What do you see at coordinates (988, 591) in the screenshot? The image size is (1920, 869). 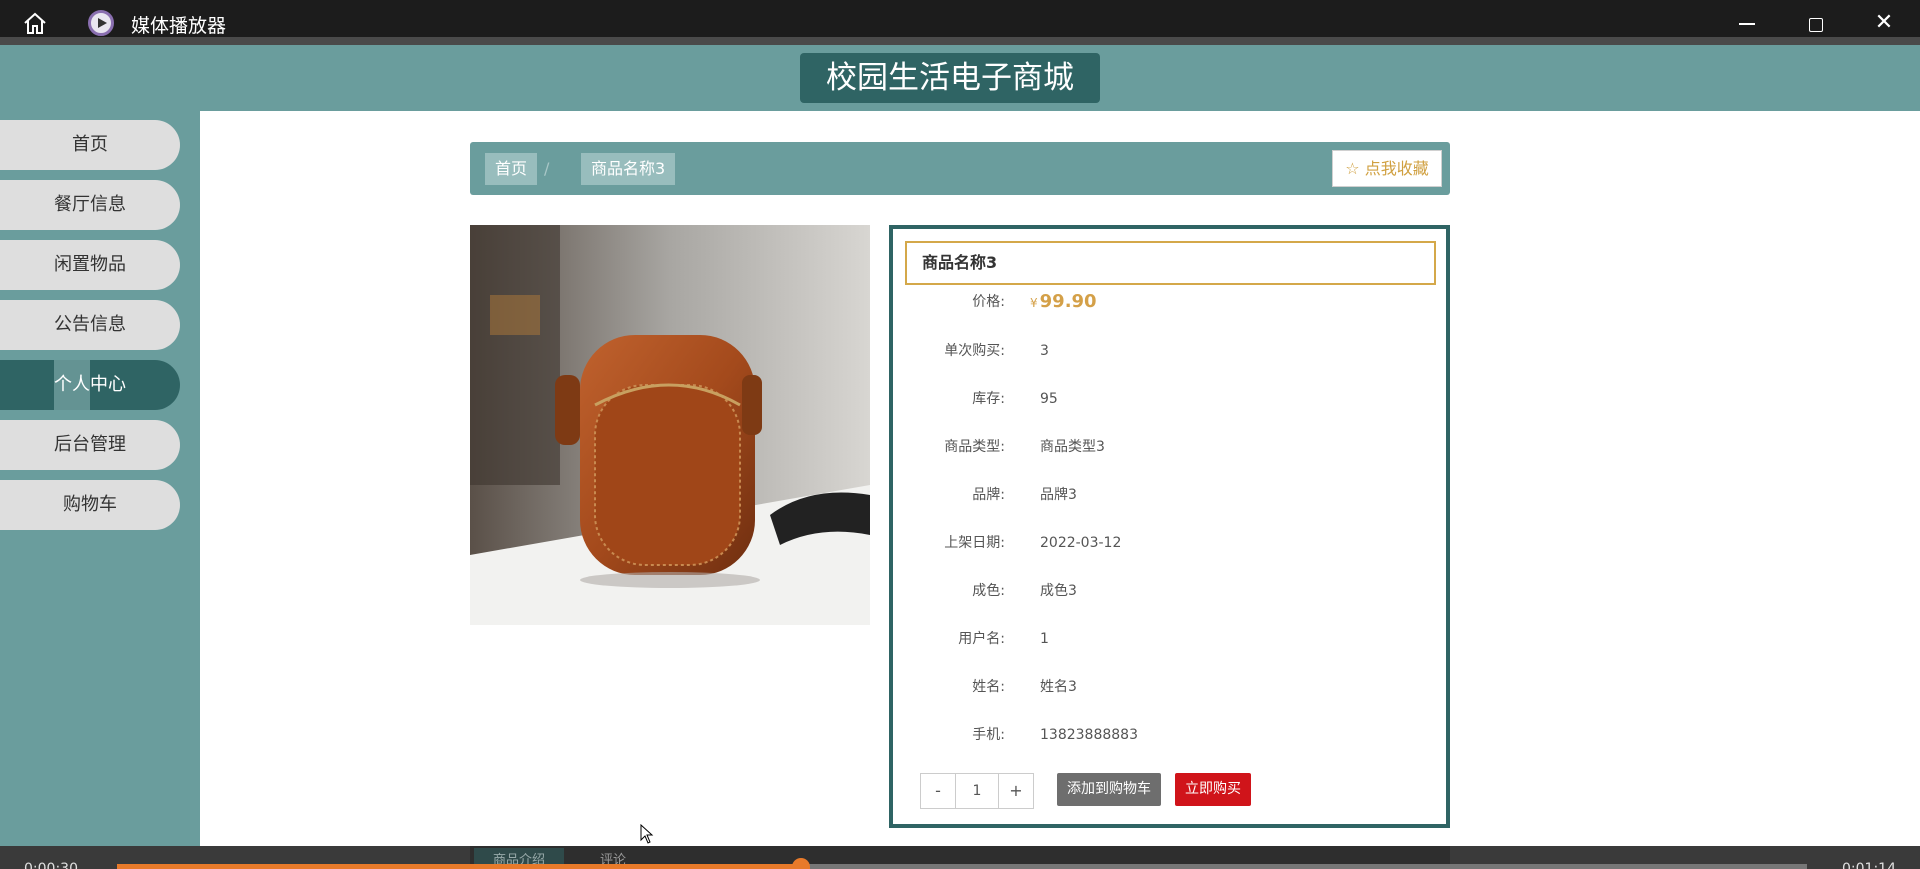 I see `detail-label: 成色:` at bounding box center [988, 591].